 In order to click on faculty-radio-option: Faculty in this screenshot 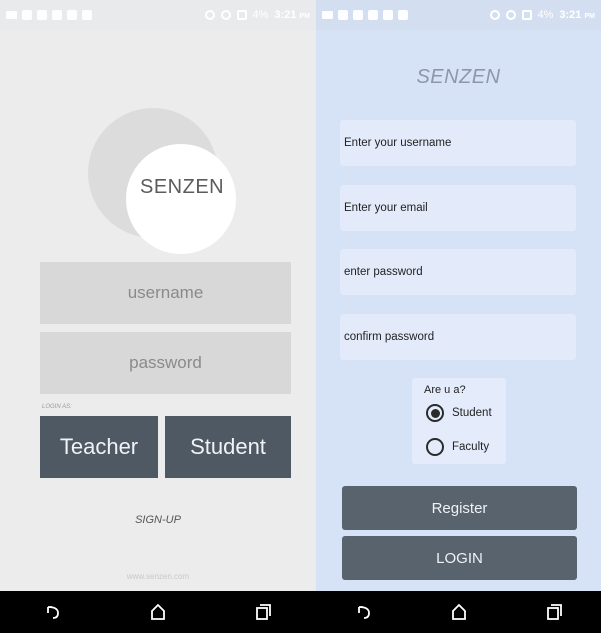, I will do `click(457, 447)`.